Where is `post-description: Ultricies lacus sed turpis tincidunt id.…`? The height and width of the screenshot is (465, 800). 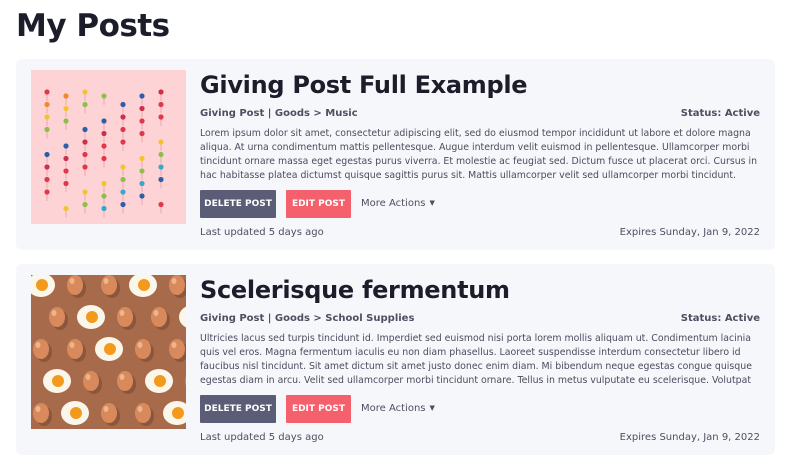
post-description: Ultricies lacus sed turpis tincidunt id.… is located at coordinates (476, 359).